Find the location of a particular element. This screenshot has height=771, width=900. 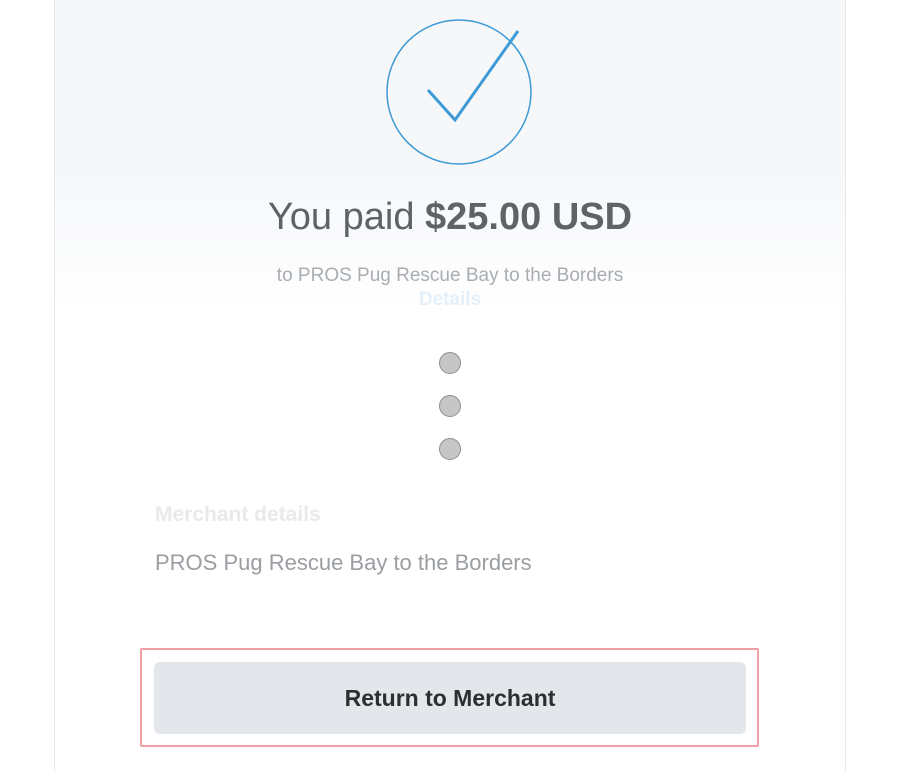

paid-prefix: You paid is located at coordinates (341, 217).